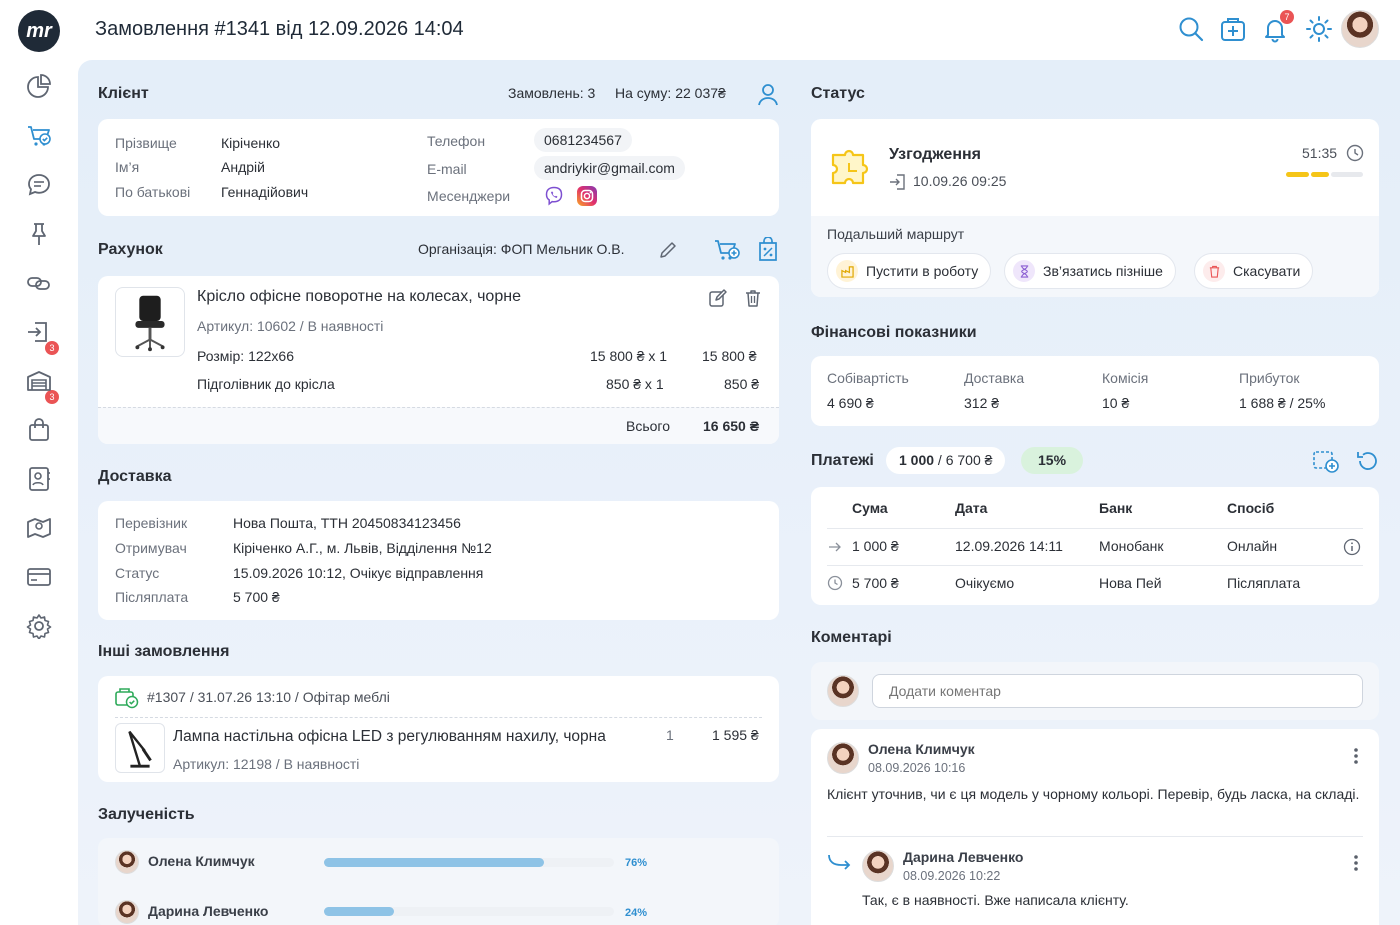 Image resolution: width=1400 pixels, height=925 pixels. Describe the element at coordinates (40, 235) in the screenshot. I see `pin-icon` at that location.